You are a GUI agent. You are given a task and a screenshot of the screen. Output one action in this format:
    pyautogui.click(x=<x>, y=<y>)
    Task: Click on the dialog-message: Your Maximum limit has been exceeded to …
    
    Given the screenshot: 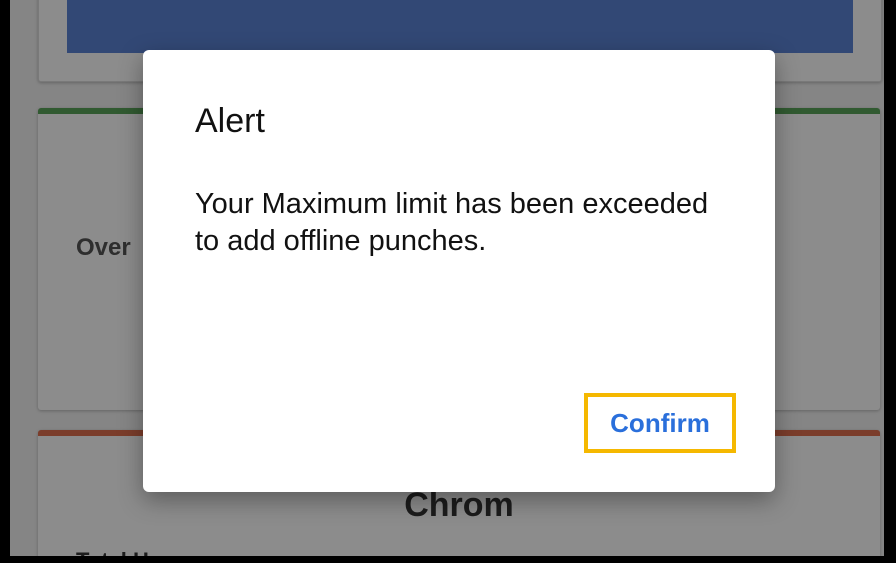 What is the action you would take?
    pyautogui.click(x=452, y=223)
    